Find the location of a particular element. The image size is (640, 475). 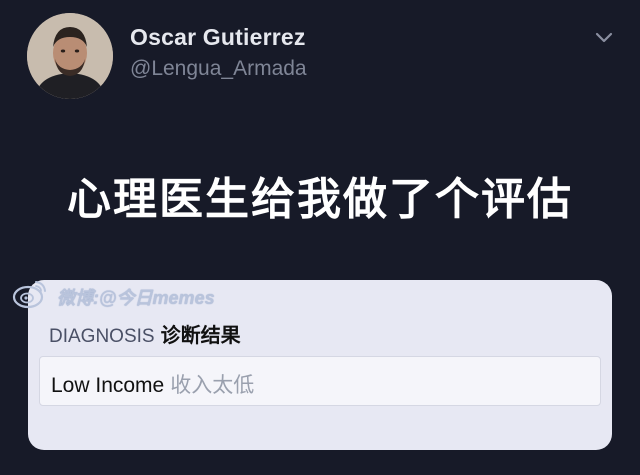

avatar is located at coordinates (70, 56).